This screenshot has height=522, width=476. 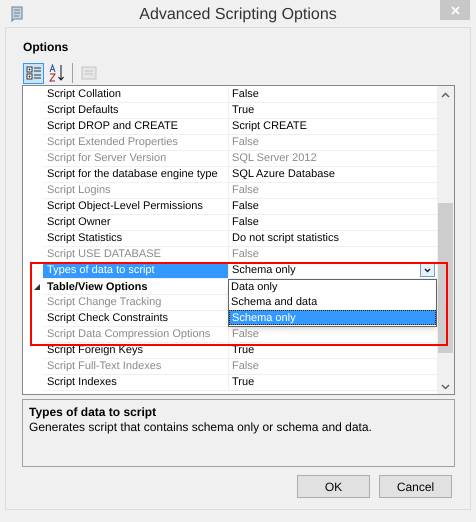 I want to click on property-name: Script Statistics, so click(x=136, y=239).